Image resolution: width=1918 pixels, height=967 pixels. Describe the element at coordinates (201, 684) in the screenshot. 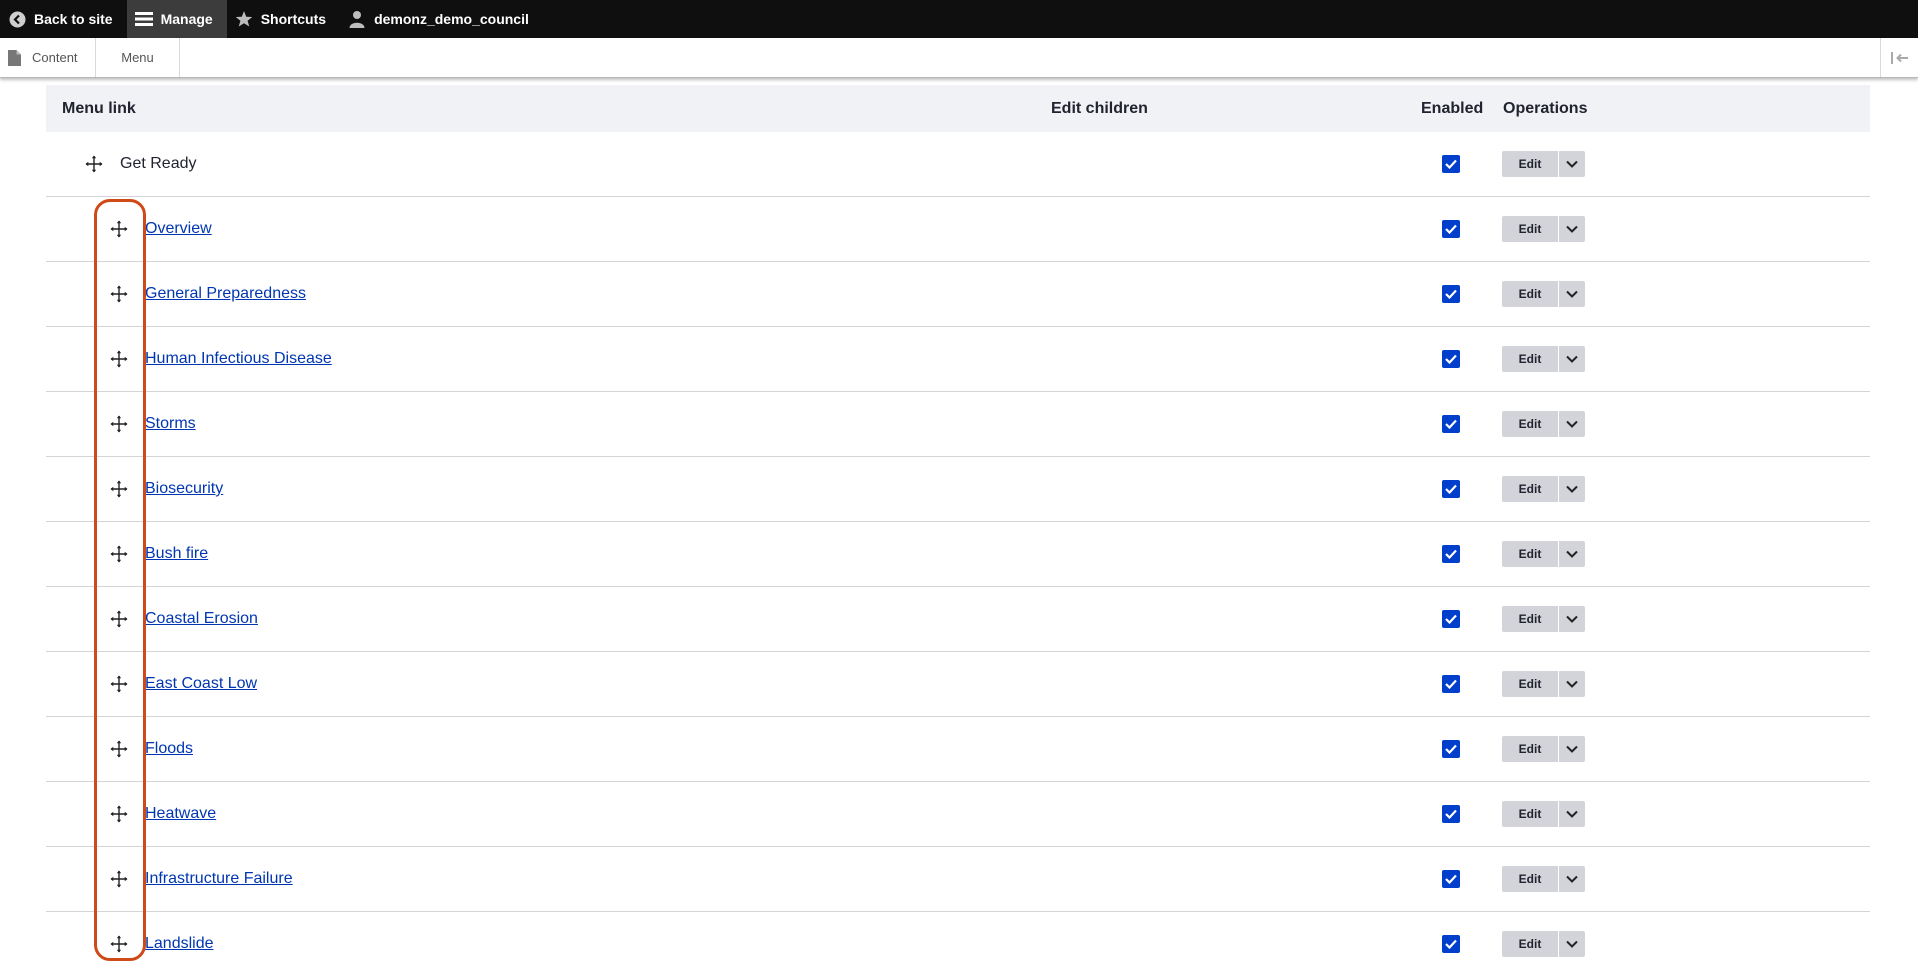

I see `menu-link: East Coast Low` at that location.